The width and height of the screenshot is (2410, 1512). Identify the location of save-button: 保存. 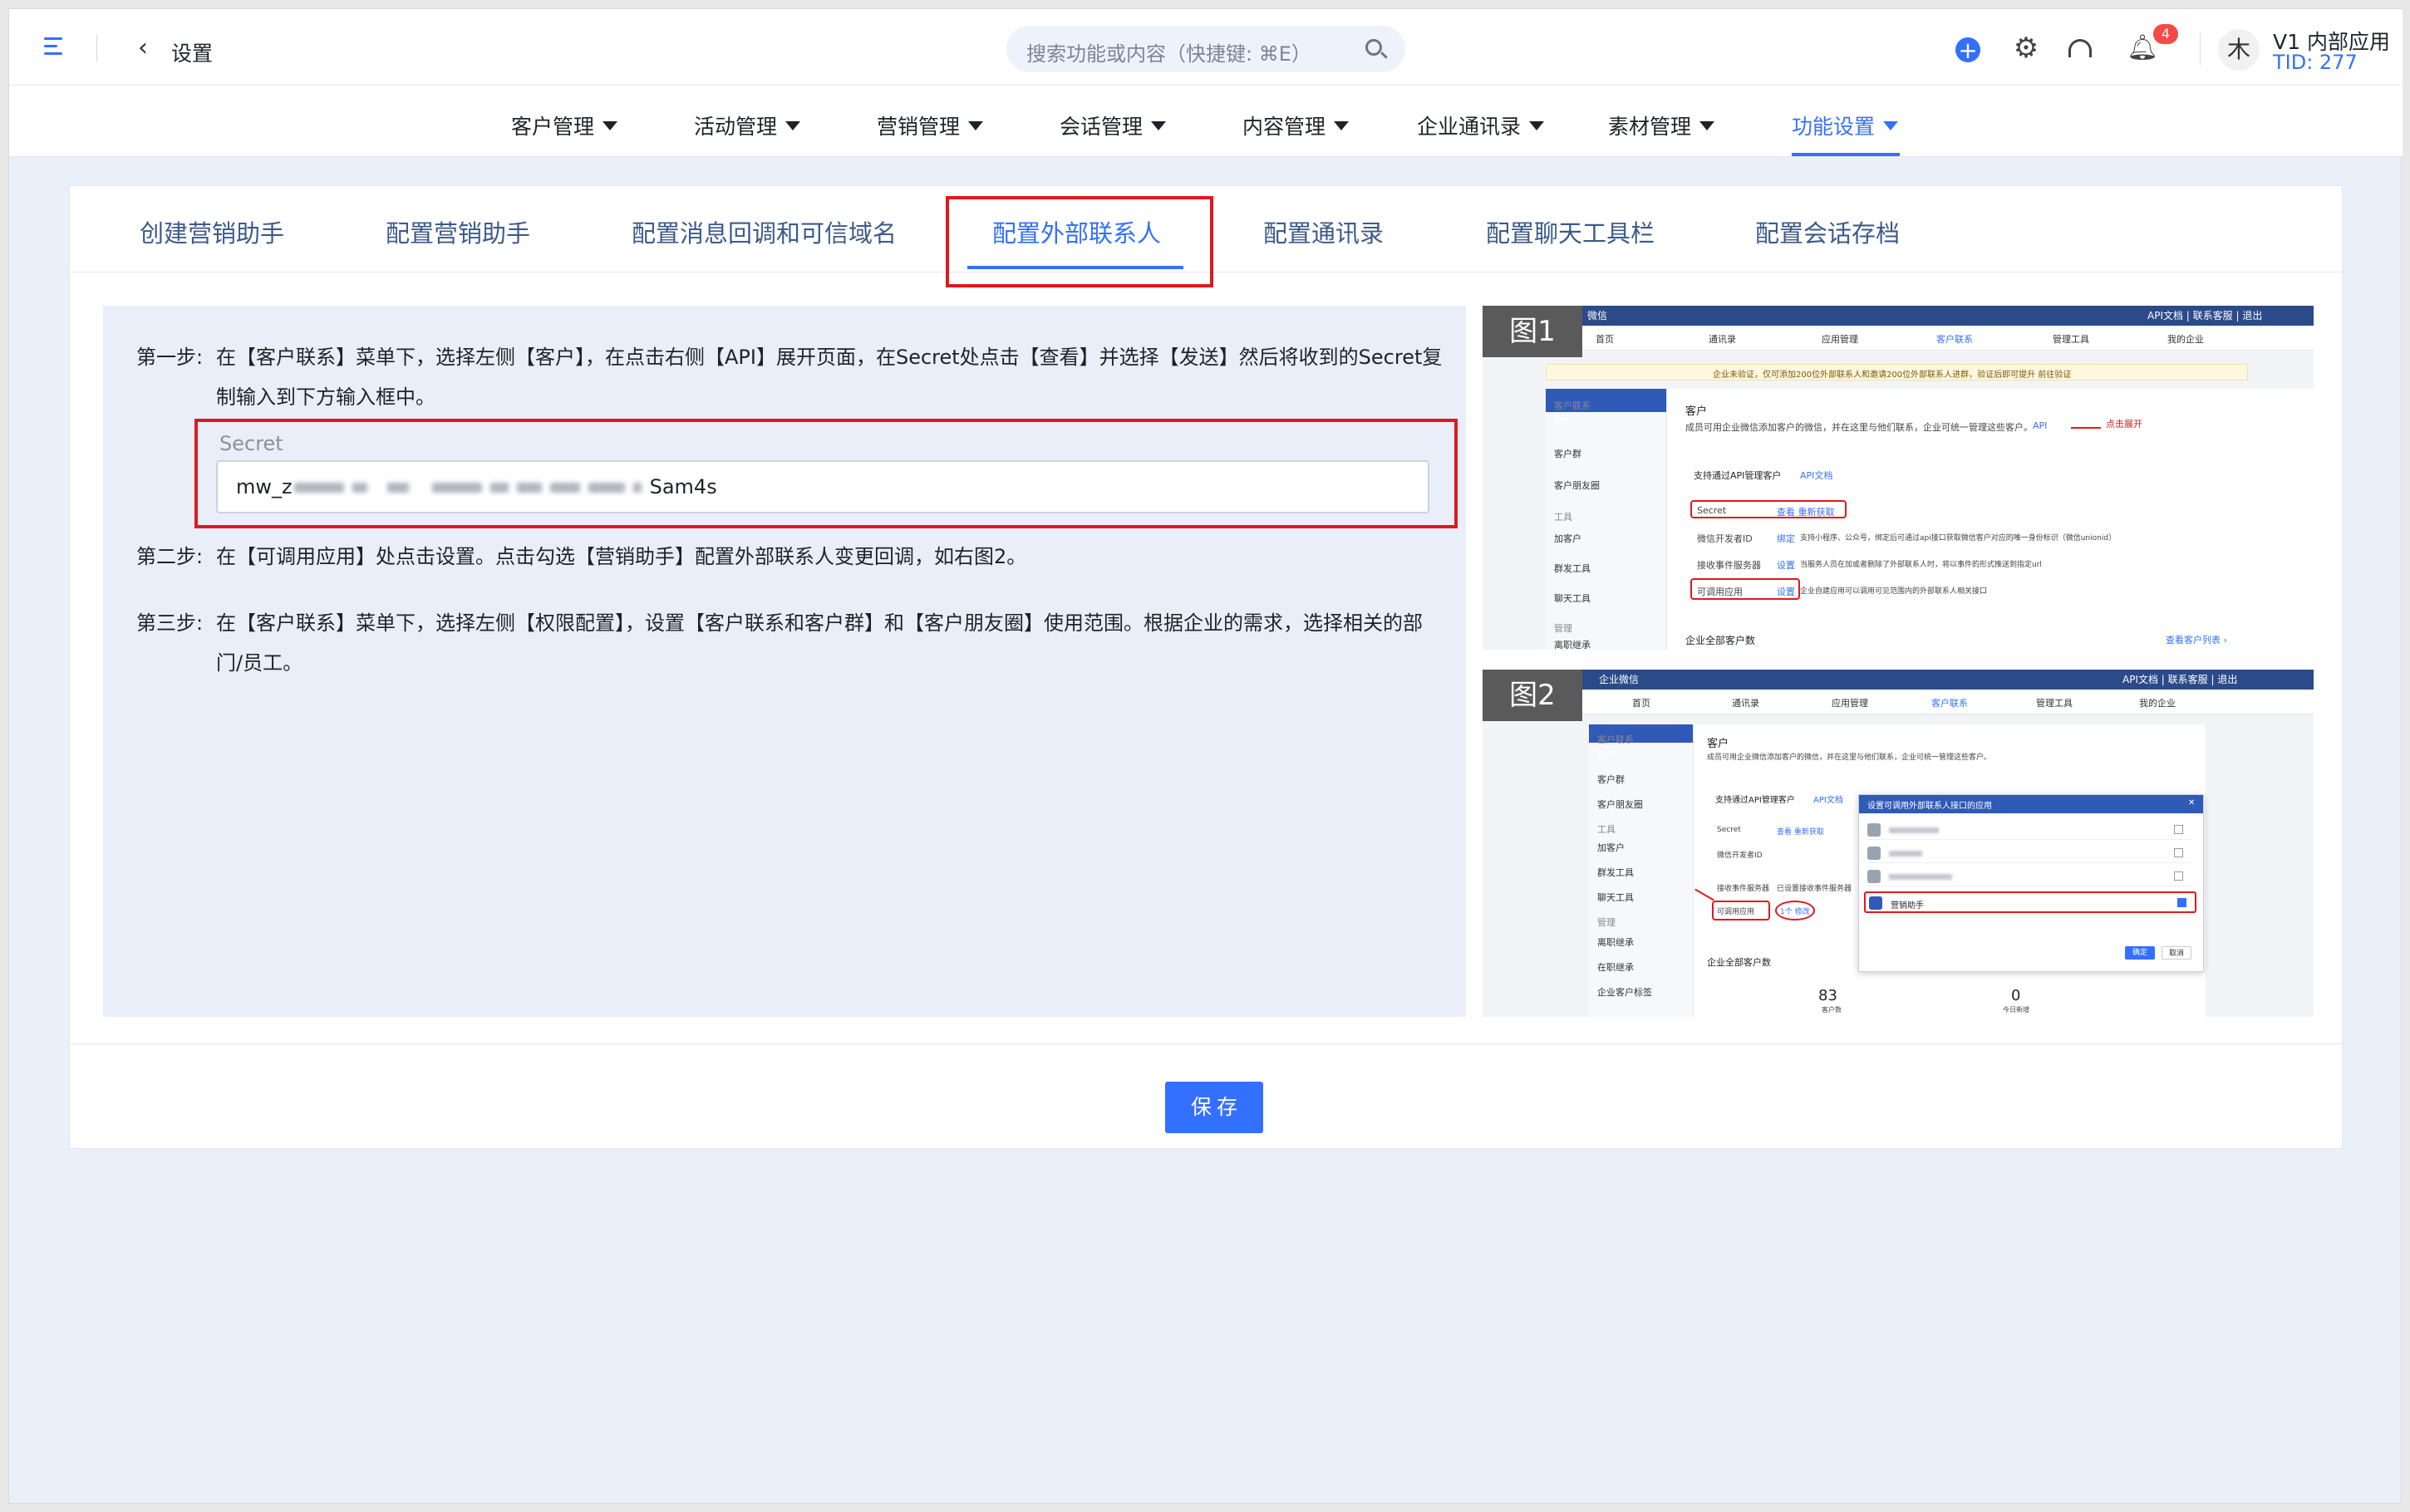
(1214, 1108).